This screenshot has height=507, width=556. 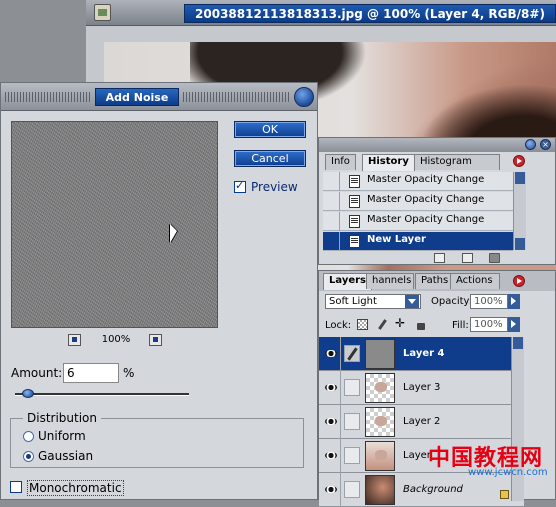 What do you see at coordinates (270, 158) in the screenshot?
I see `cancel-button: Cancel` at bounding box center [270, 158].